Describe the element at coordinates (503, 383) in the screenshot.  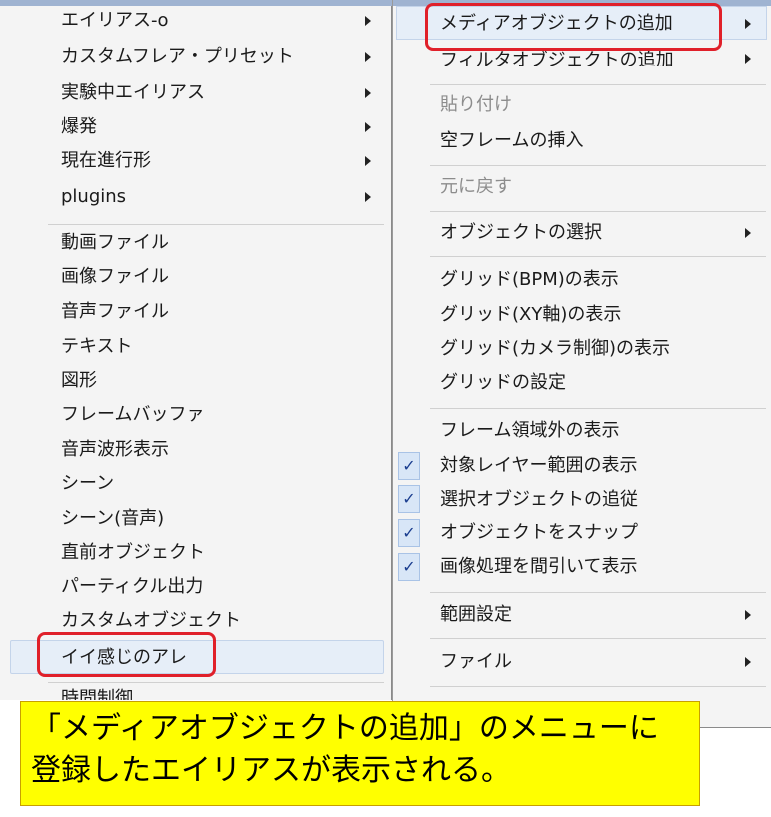
I see `menu-item-grid-settings: グリッドの設定` at that location.